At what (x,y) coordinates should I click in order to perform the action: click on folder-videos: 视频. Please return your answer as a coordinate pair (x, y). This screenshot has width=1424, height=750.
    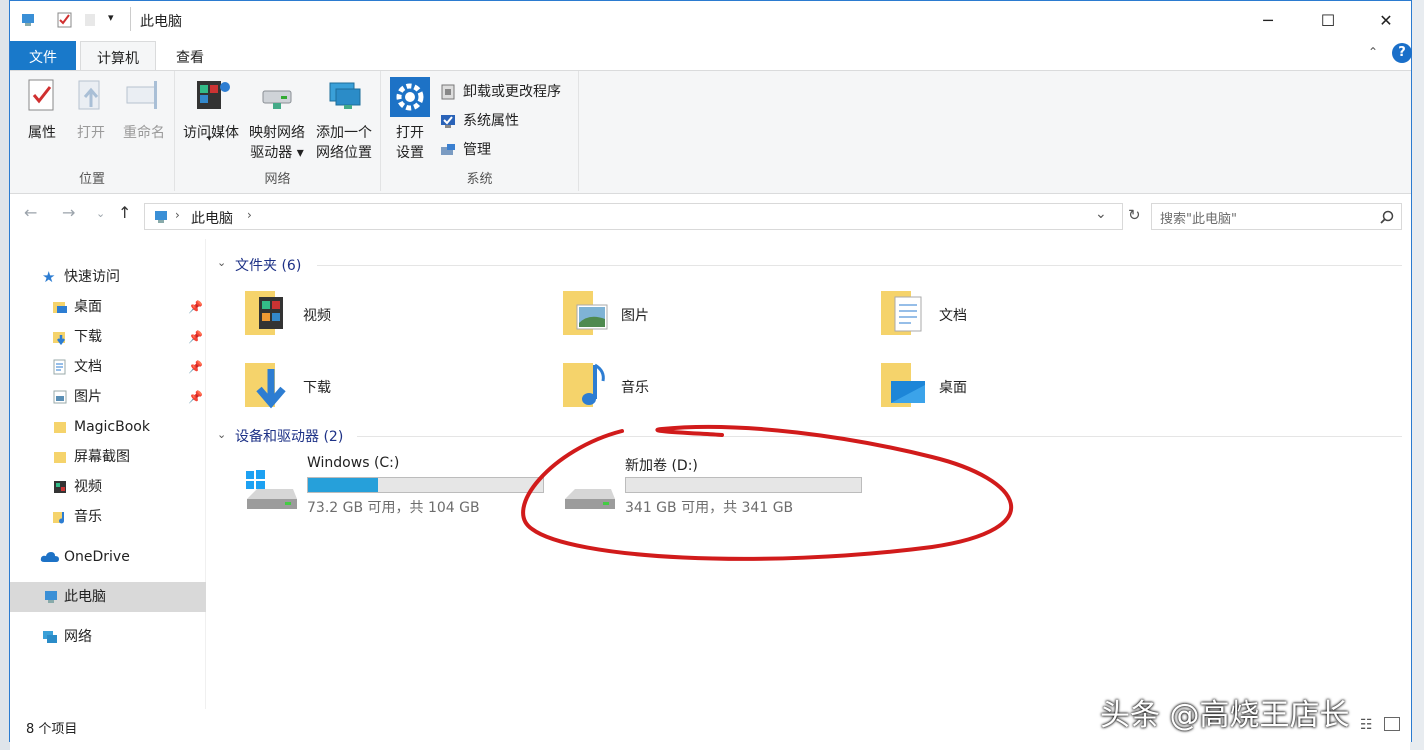
    Looking at the image, I should click on (393, 316).